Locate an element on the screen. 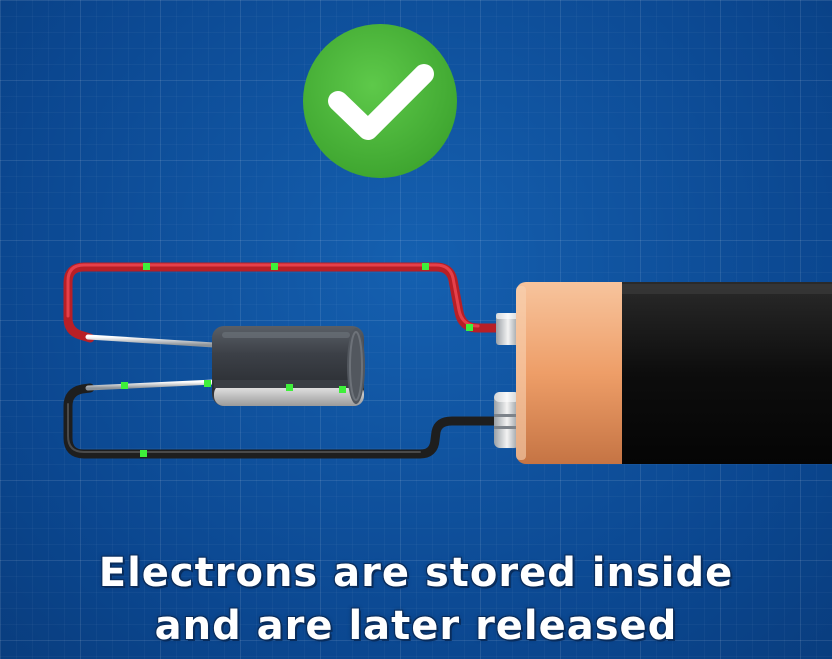 The width and height of the screenshot is (832, 659). positive-wire-highlight is located at coordinates (273, 295).